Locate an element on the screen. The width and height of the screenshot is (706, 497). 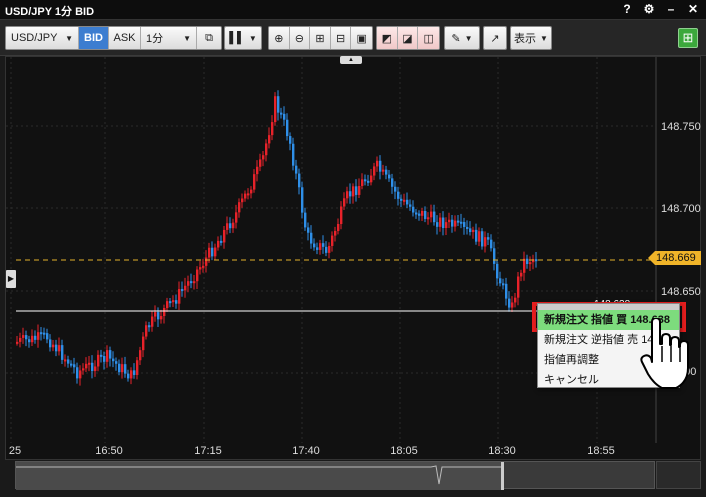
navigator-handle is located at coordinates (502, 476).